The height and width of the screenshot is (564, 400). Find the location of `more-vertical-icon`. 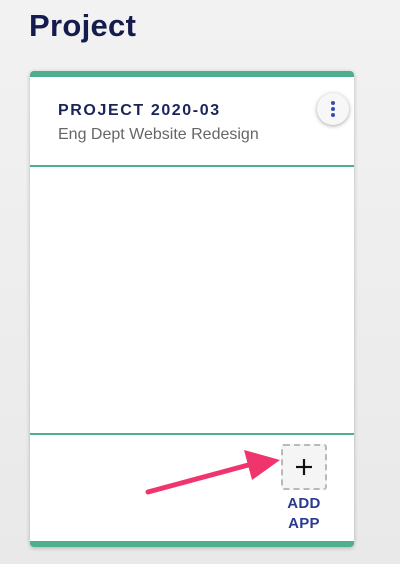

more-vertical-icon is located at coordinates (333, 109).